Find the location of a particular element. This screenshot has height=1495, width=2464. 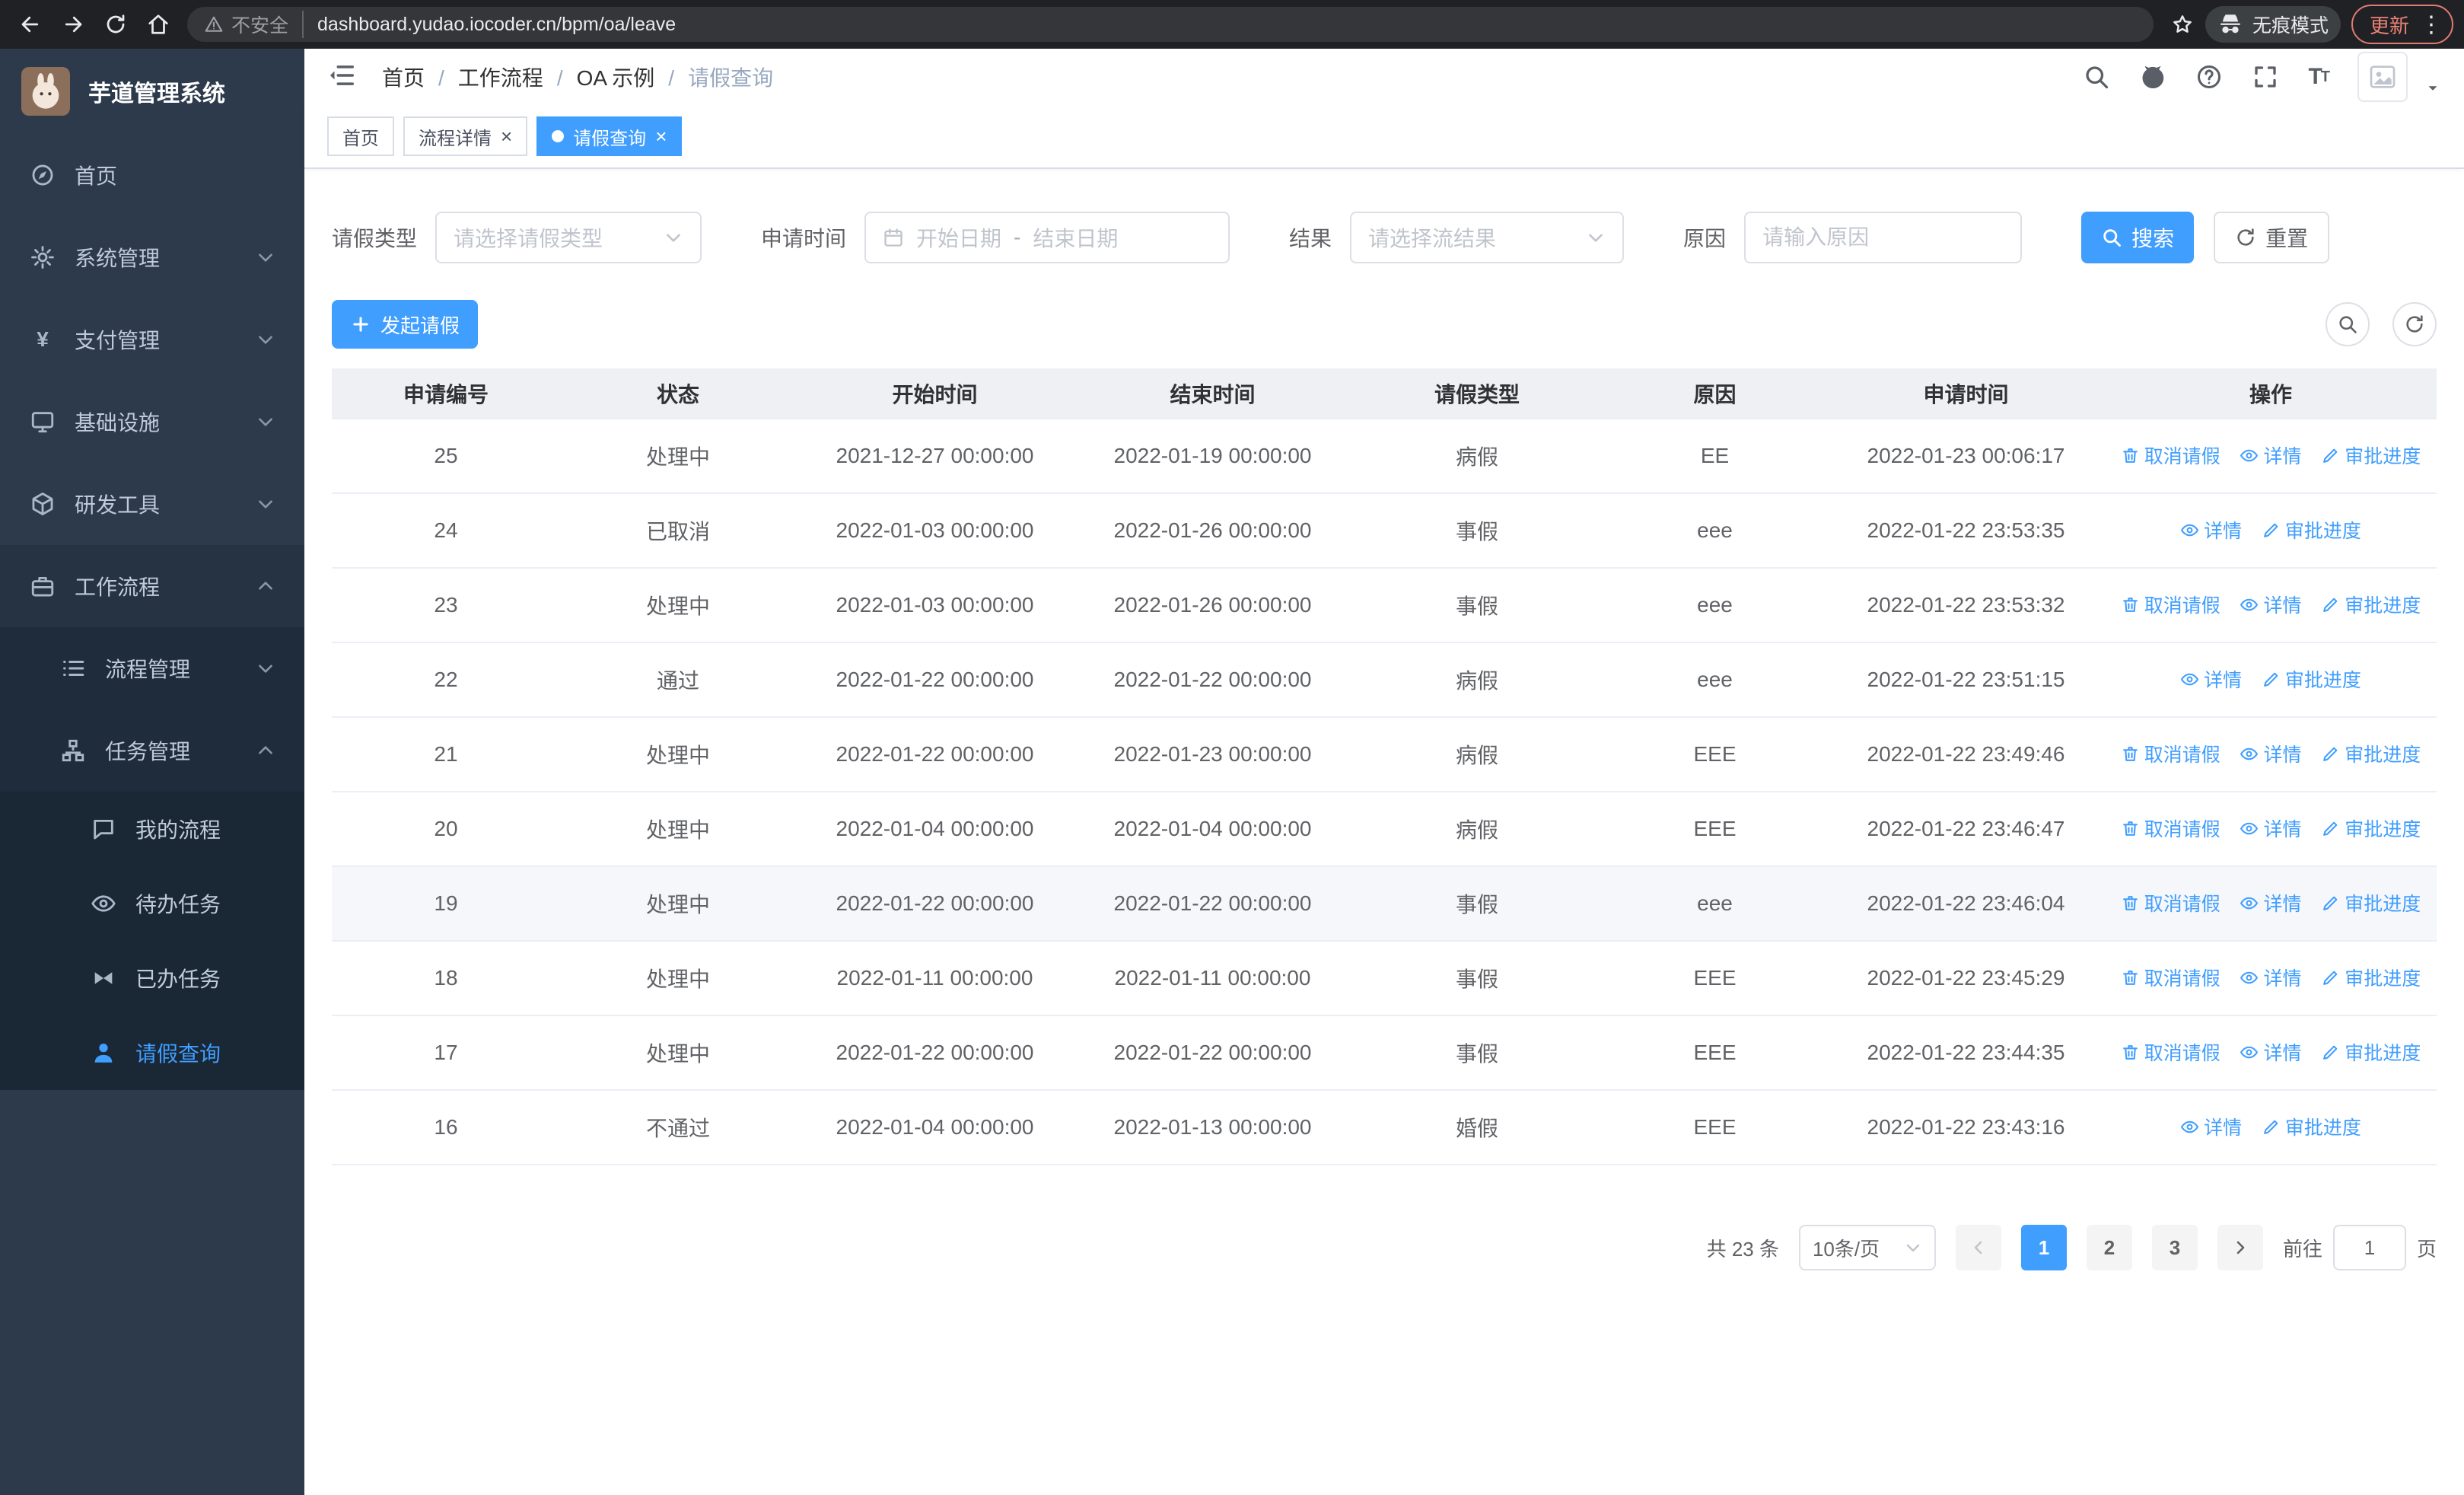

eye-icon is located at coordinates (2249, 605).